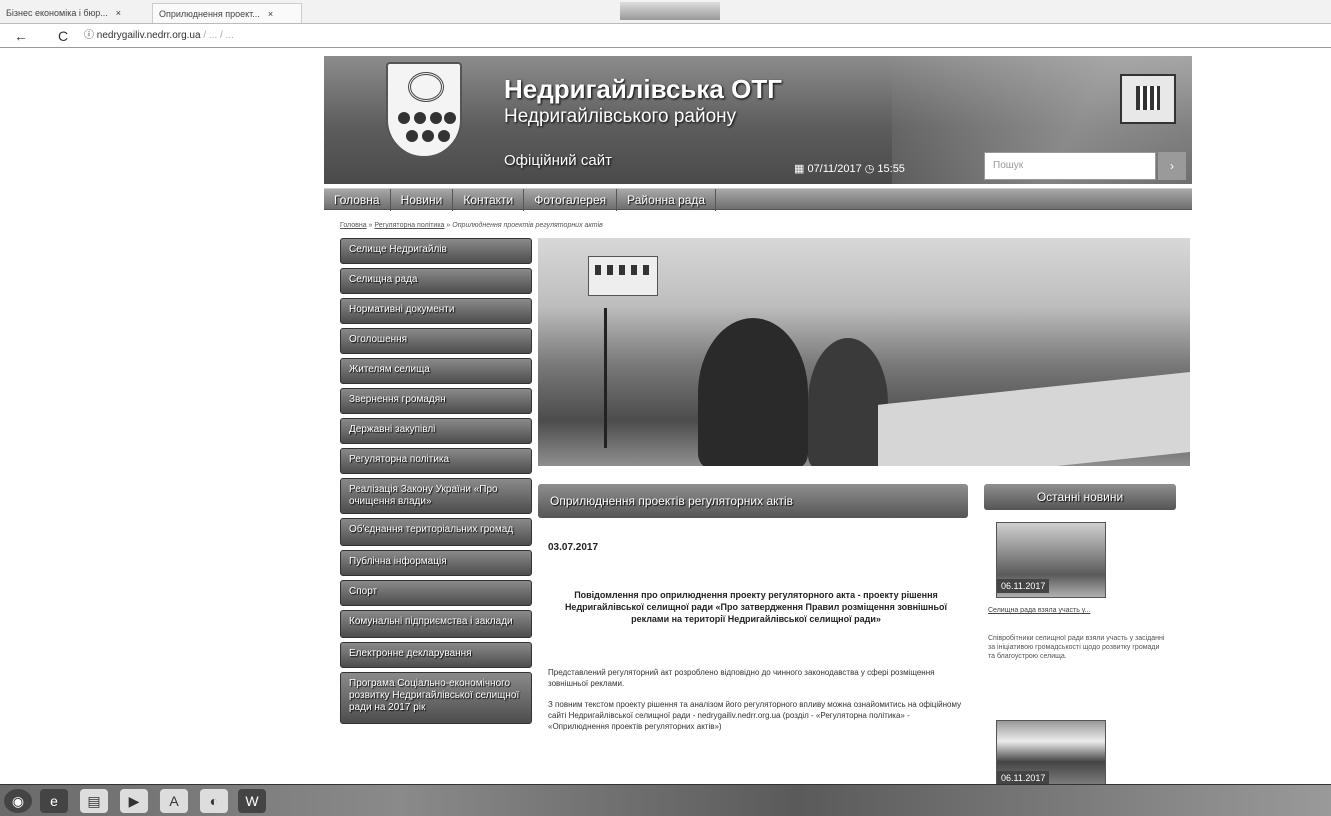  Describe the element at coordinates (357, 200) in the screenshot. I see `nav-home: Головна` at that location.